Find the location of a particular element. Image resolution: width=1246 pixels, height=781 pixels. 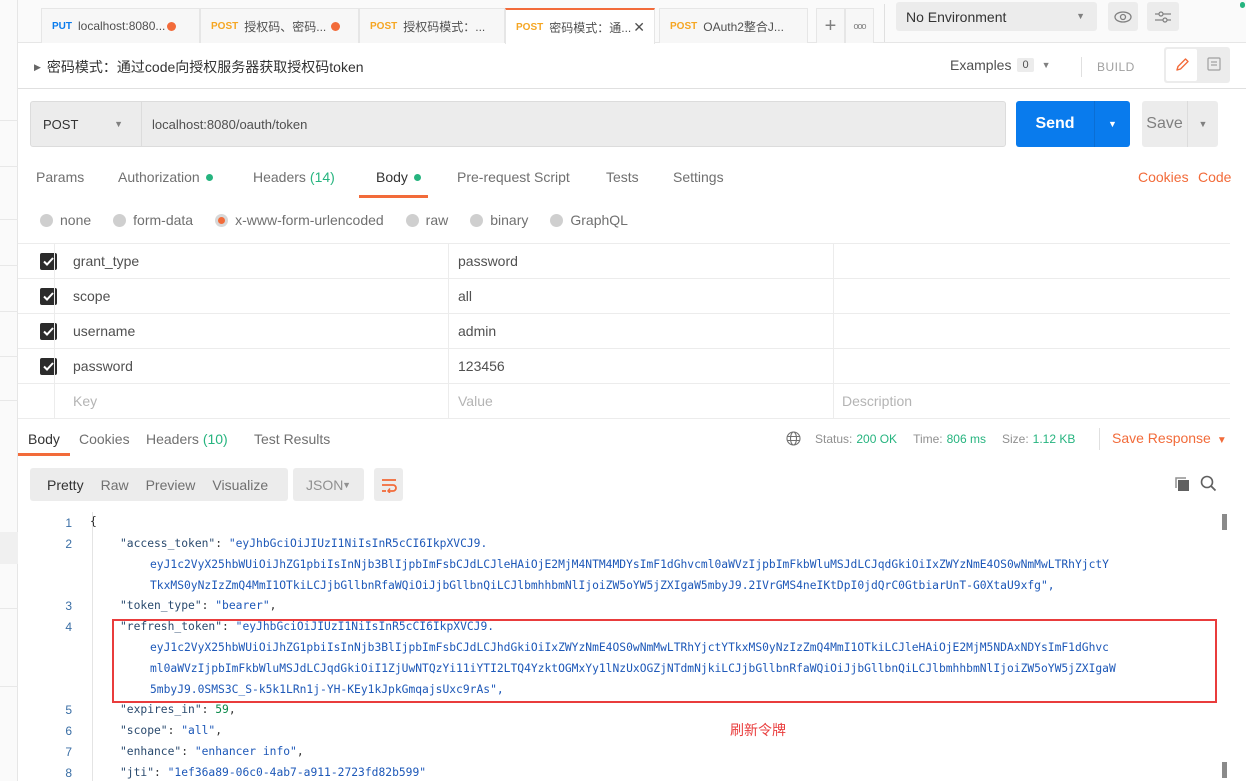

tab-label: Params is located at coordinates (60, 177).